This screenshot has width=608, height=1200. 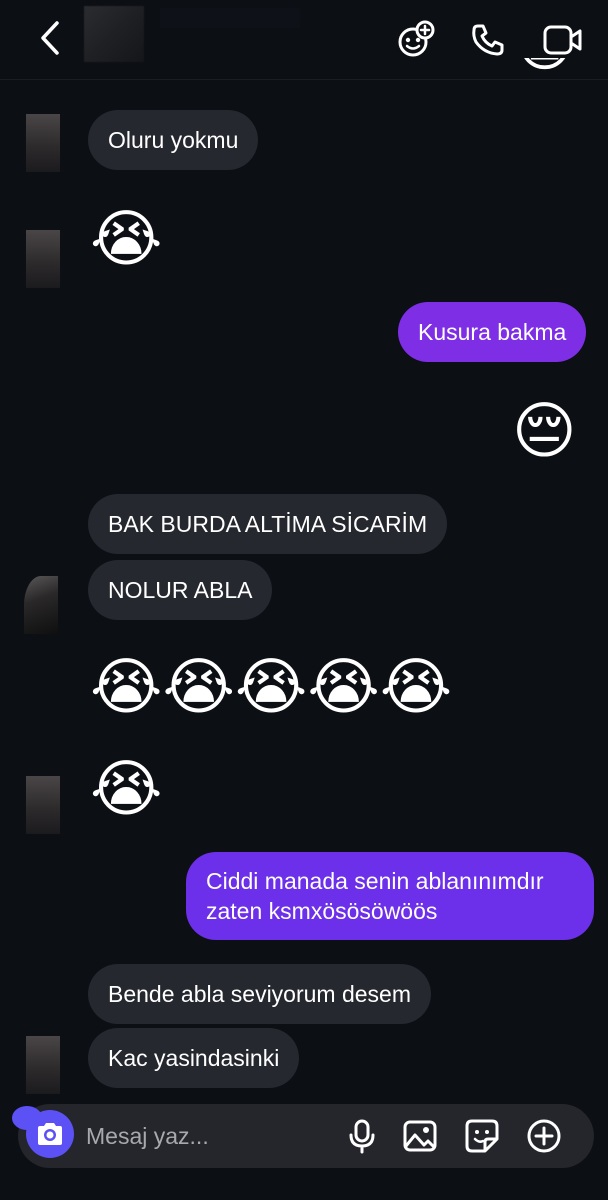 I want to click on contact-avatar, so click(x=114, y=34).